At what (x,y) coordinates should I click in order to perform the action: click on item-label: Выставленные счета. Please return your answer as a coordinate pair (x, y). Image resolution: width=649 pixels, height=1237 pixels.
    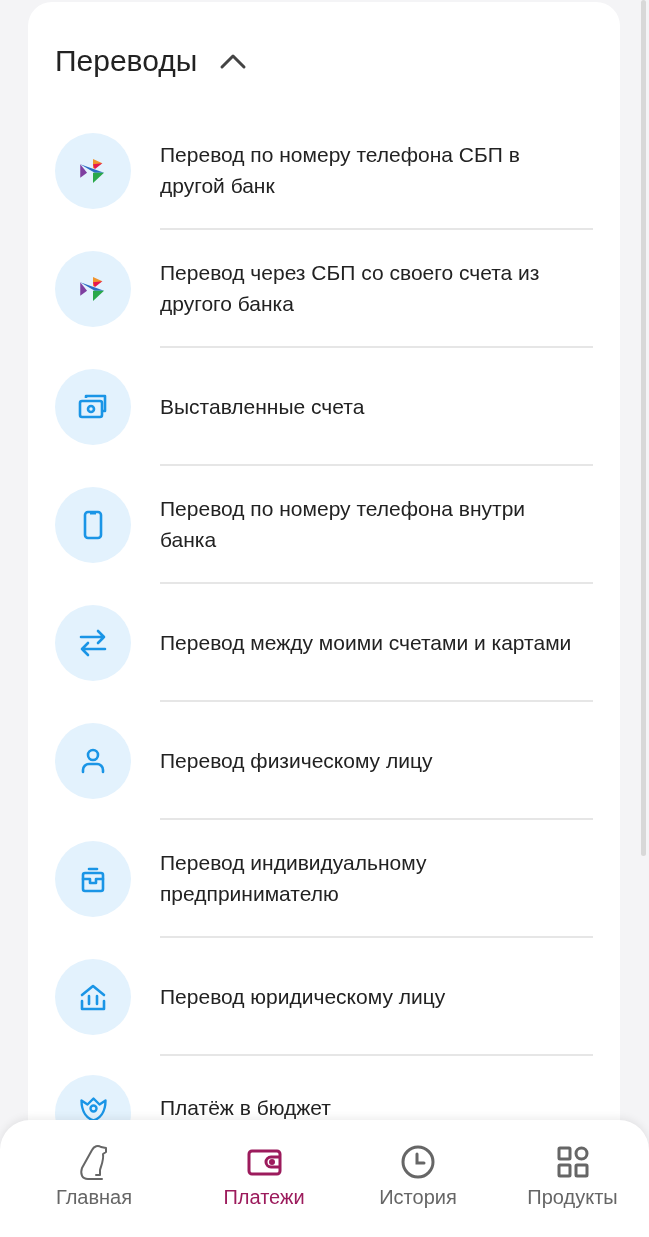
    Looking at the image, I should click on (262, 406).